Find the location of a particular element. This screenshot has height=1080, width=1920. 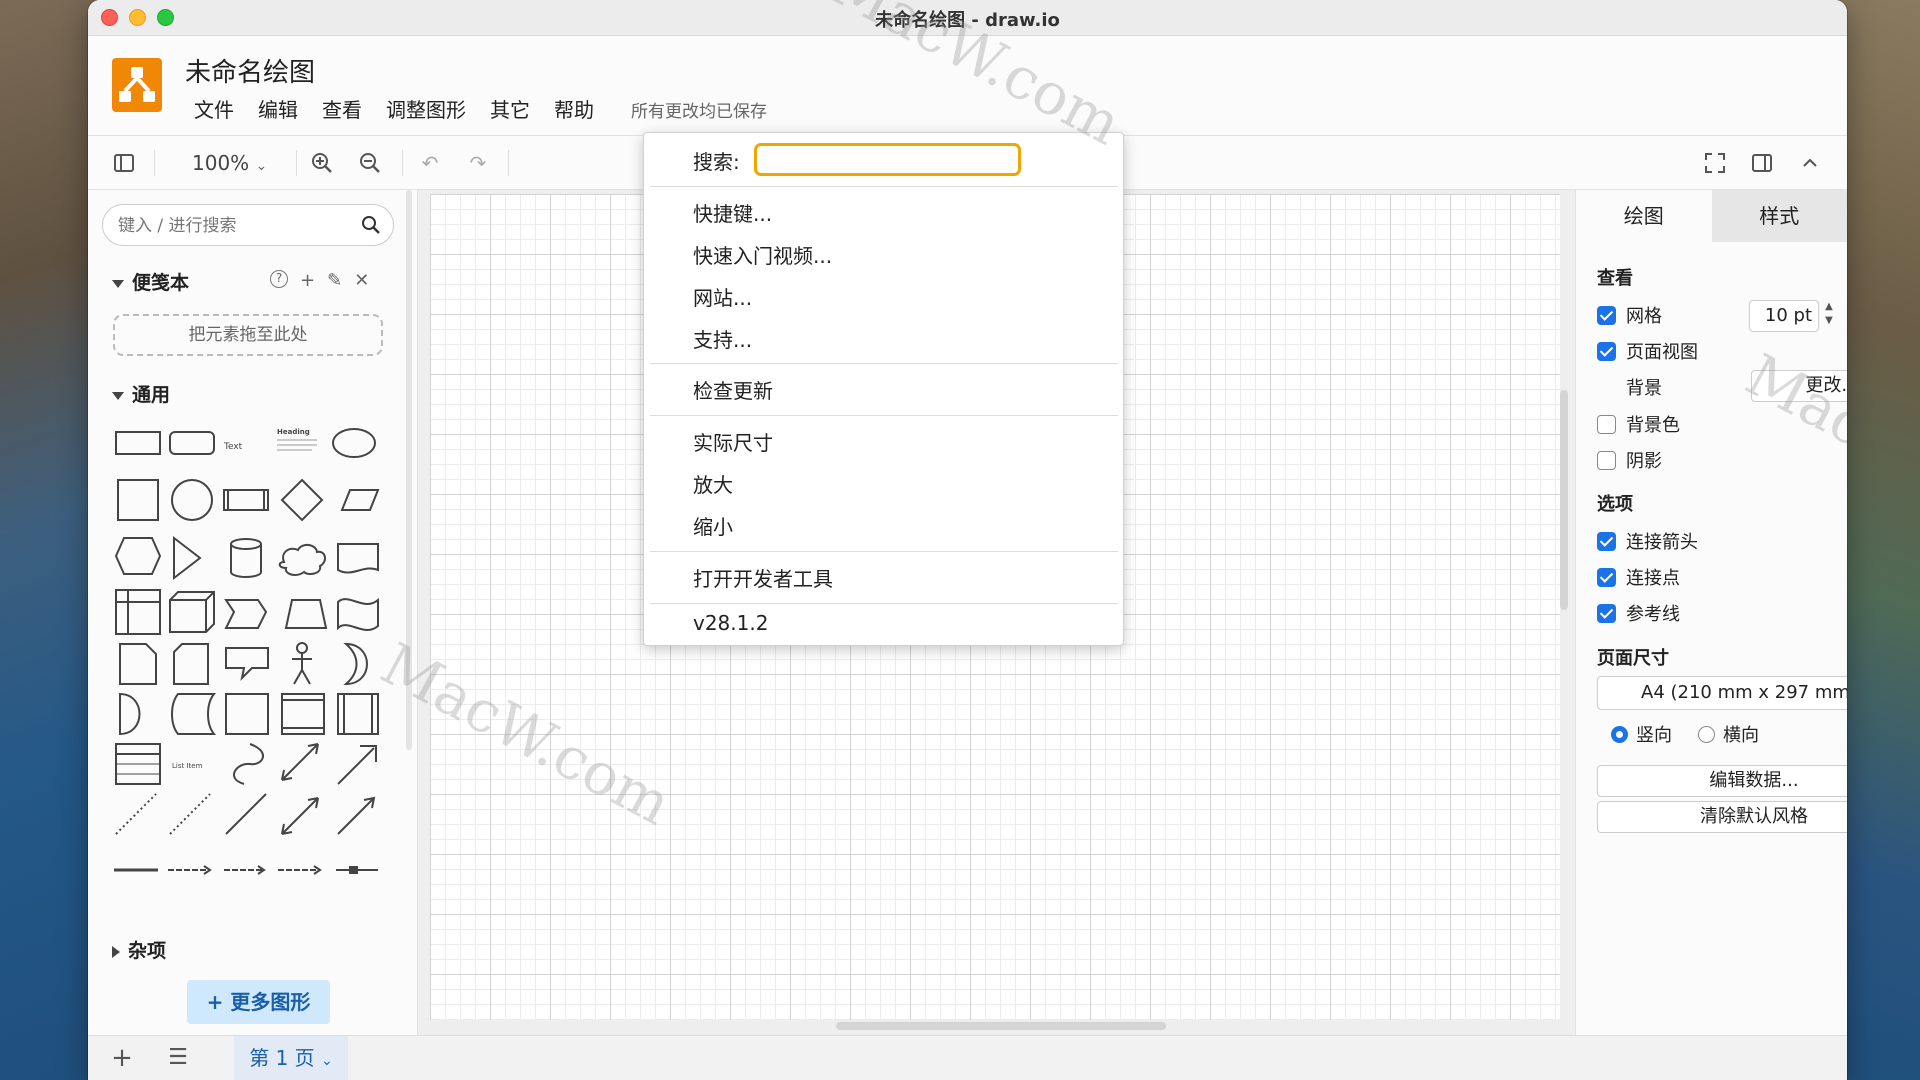

page-view-checkbox is located at coordinates (1606, 351).